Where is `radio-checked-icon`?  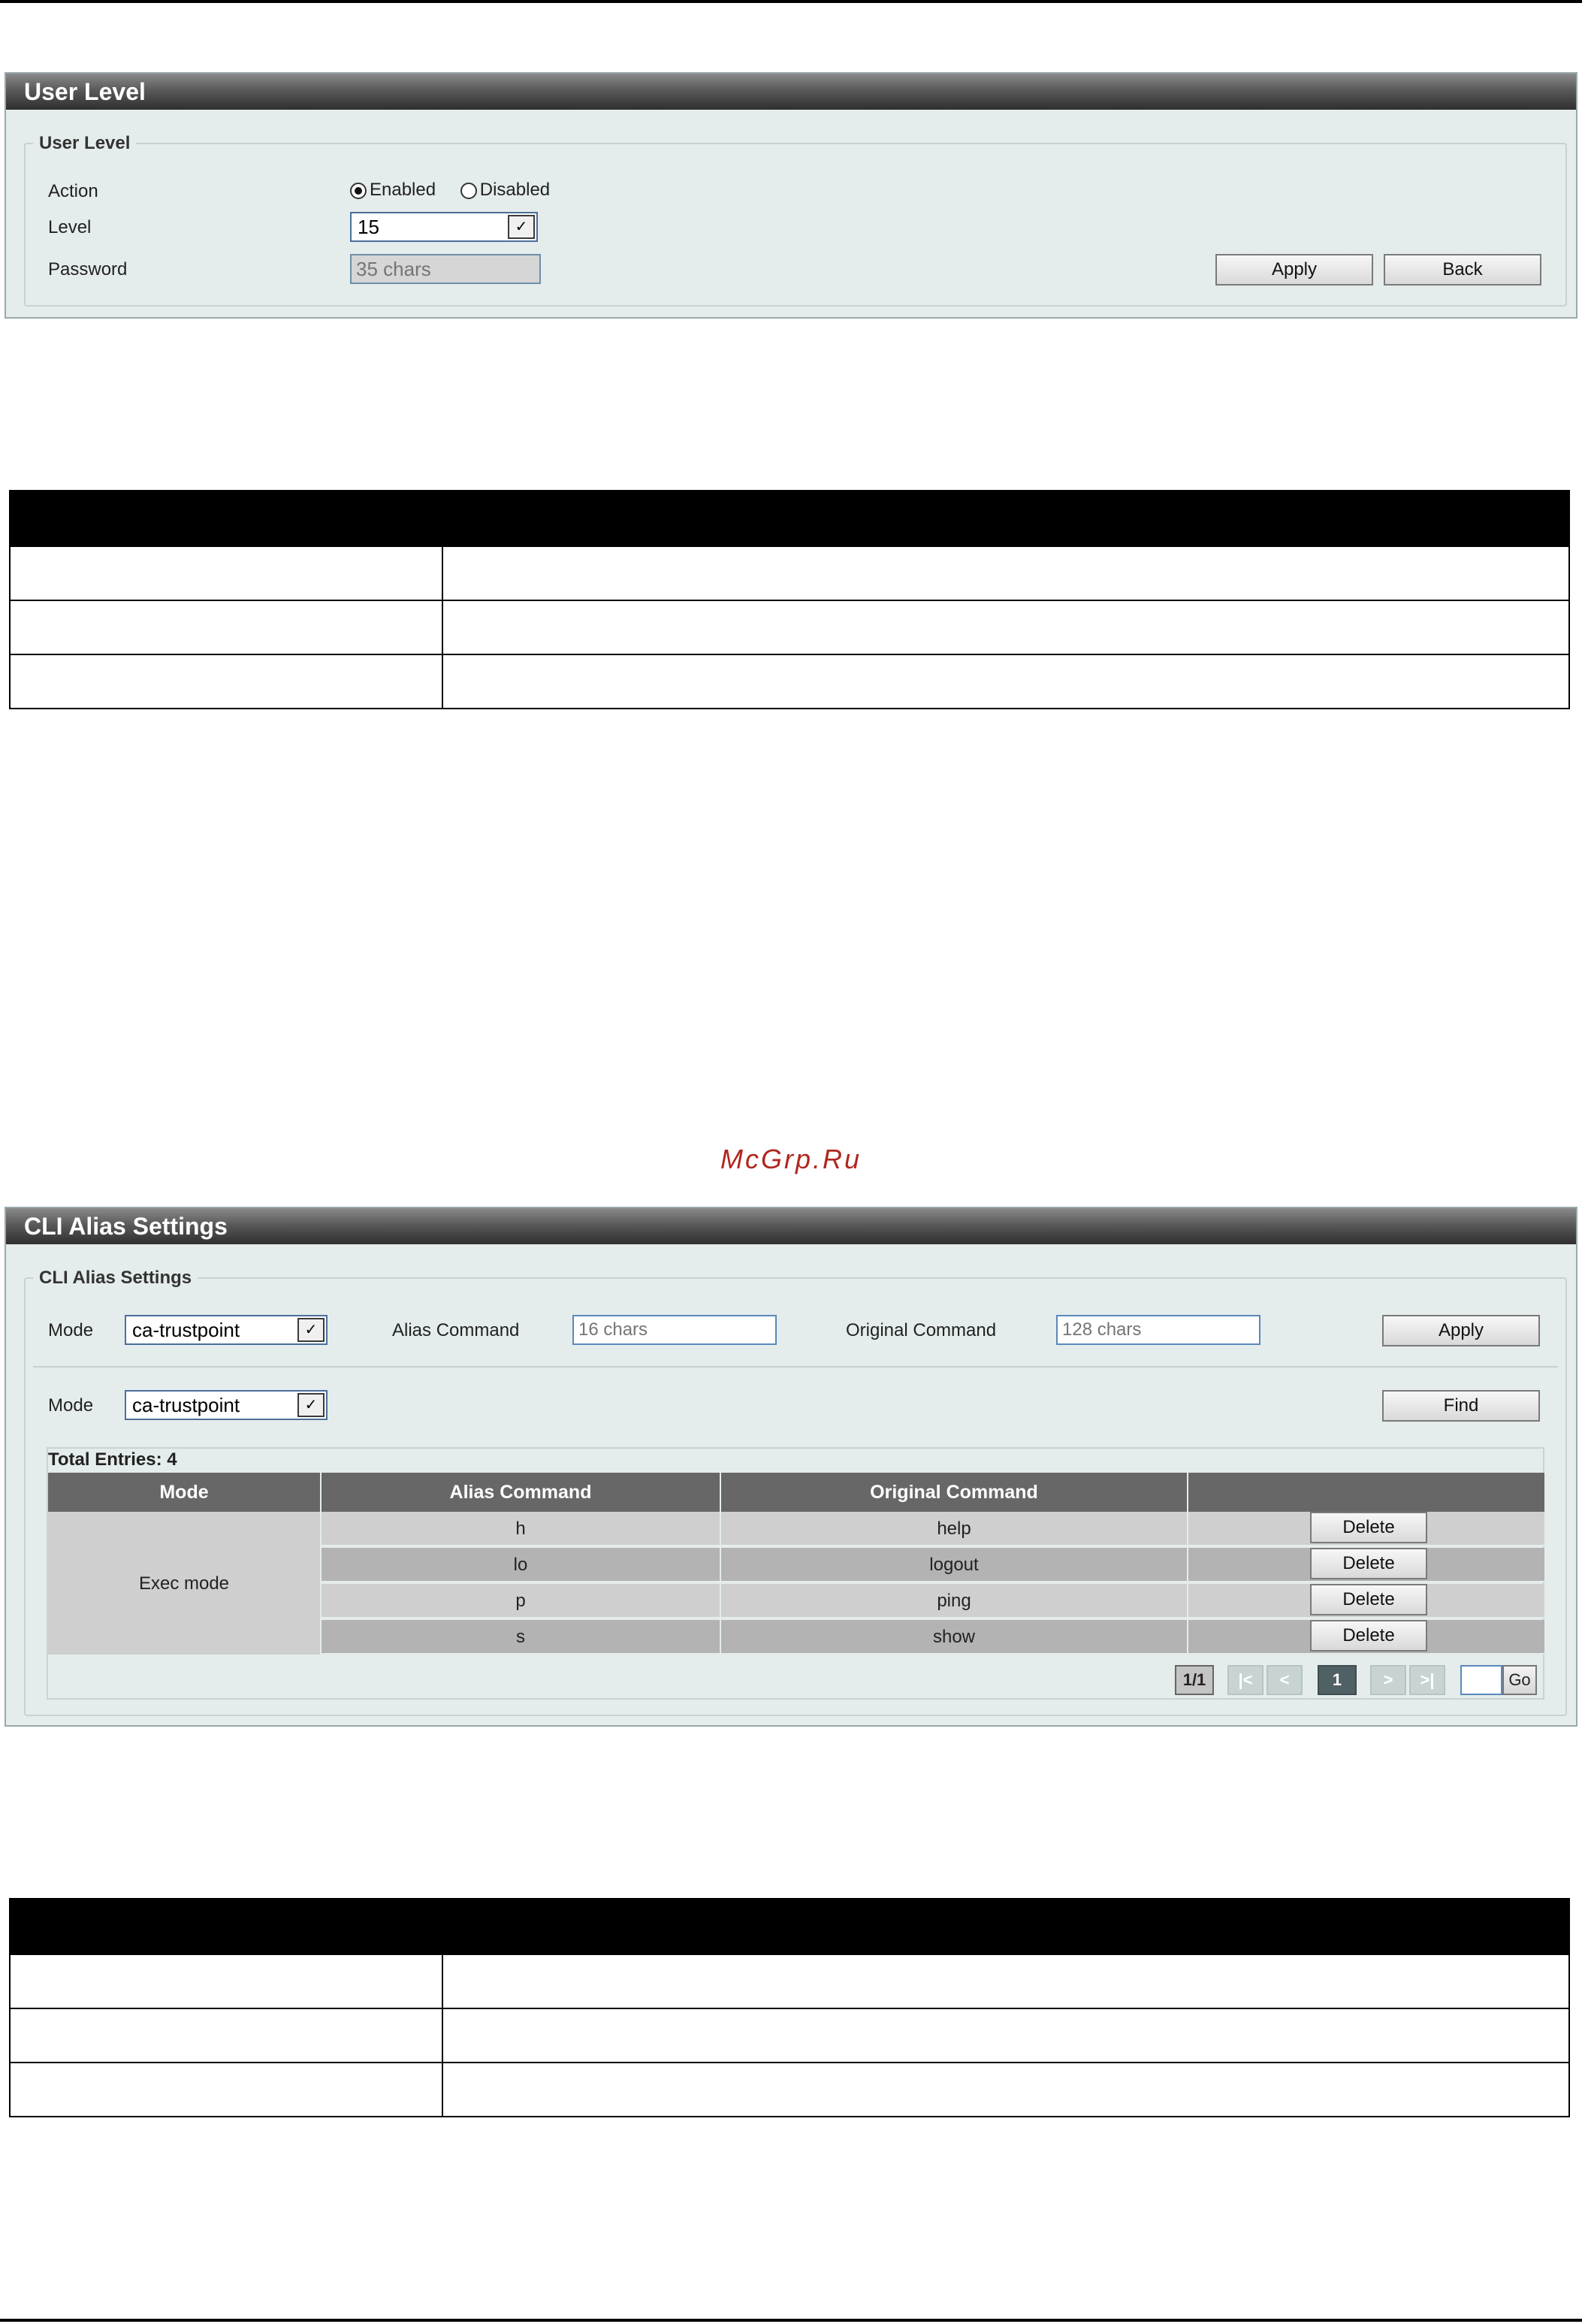
radio-checked-icon is located at coordinates (358, 191).